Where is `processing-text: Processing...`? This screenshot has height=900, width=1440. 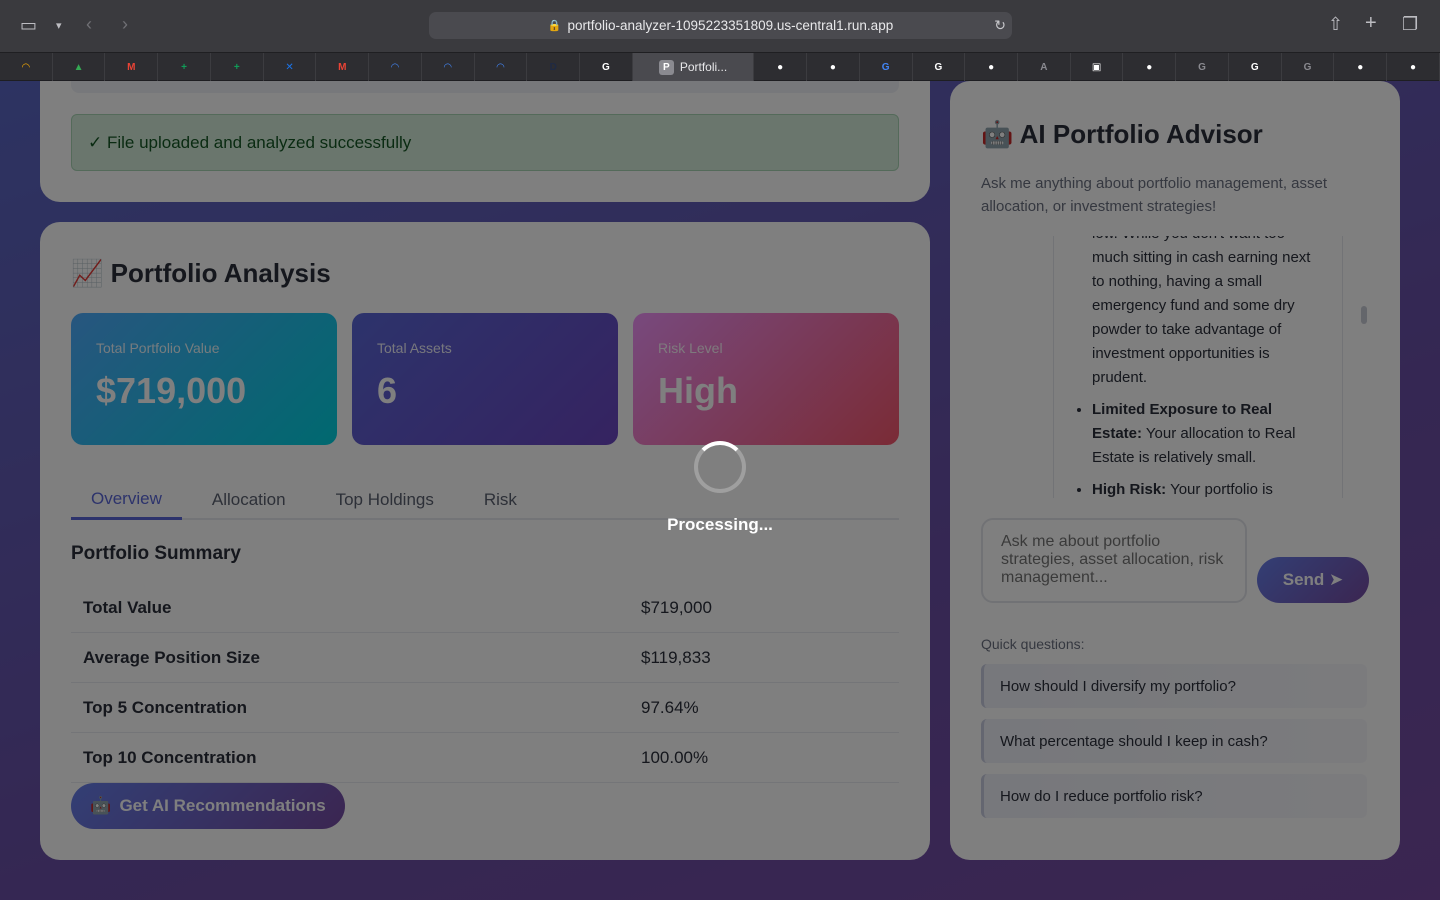 processing-text: Processing... is located at coordinates (720, 524).